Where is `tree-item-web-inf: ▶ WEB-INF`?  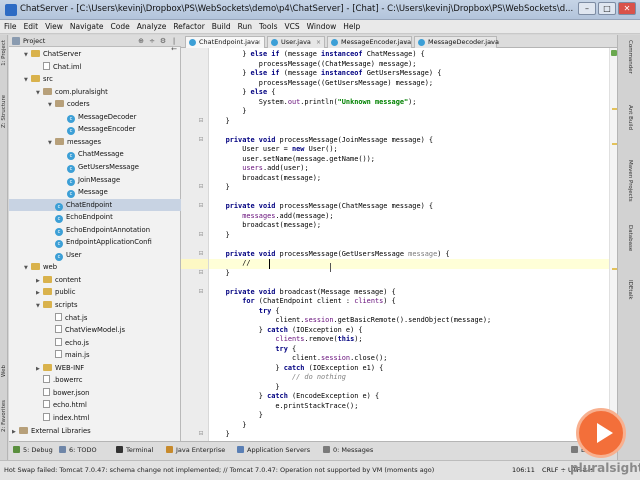 tree-item-web-inf: ▶ WEB-INF is located at coordinates (95, 368).